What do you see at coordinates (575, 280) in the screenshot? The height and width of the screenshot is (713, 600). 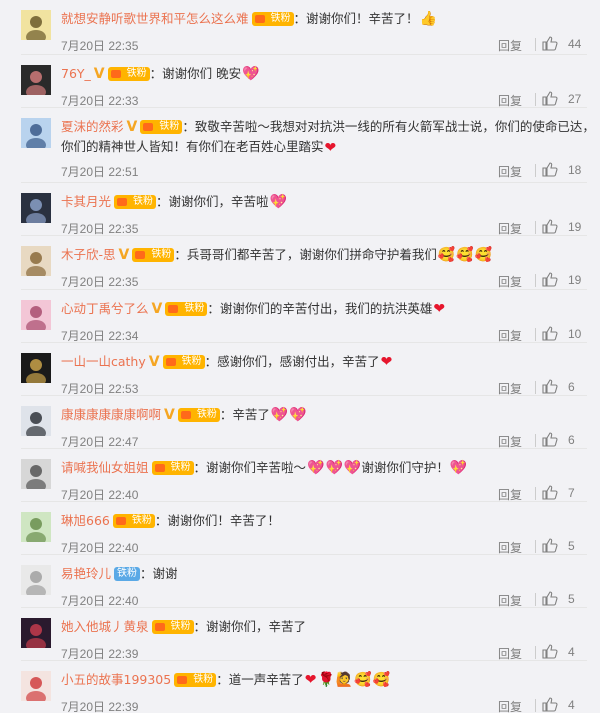 I see `like-count: 19` at bounding box center [575, 280].